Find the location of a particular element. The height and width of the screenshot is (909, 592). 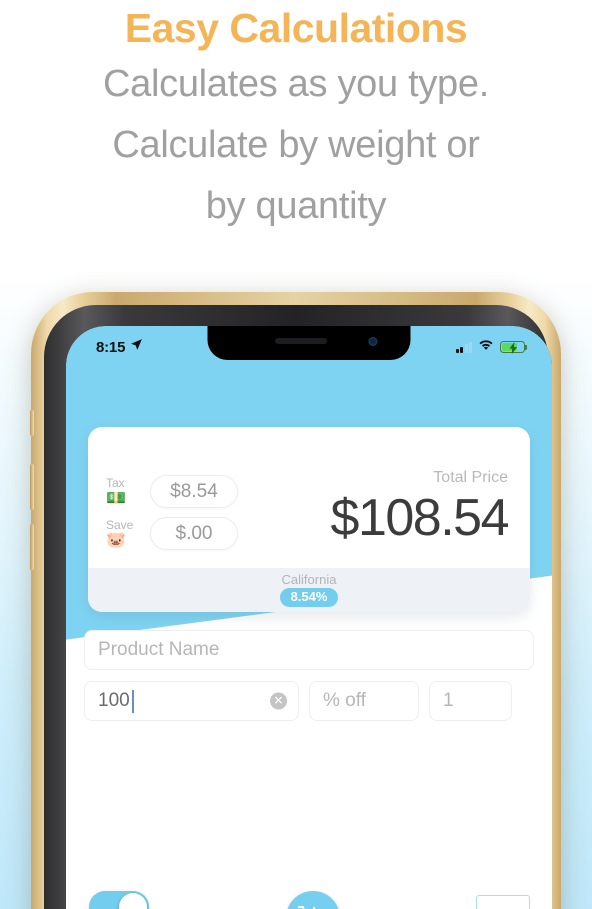

cellular-signal-icon is located at coordinates (463, 347).